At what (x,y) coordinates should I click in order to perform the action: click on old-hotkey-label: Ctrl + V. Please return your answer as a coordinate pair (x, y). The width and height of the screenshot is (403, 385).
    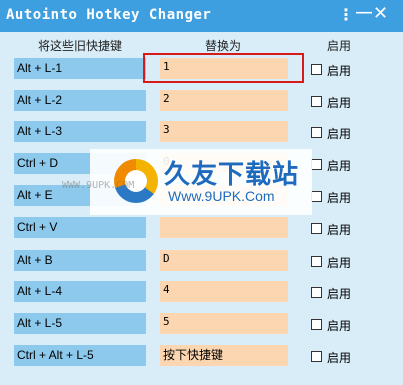
    Looking at the image, I should click on (80, 227).